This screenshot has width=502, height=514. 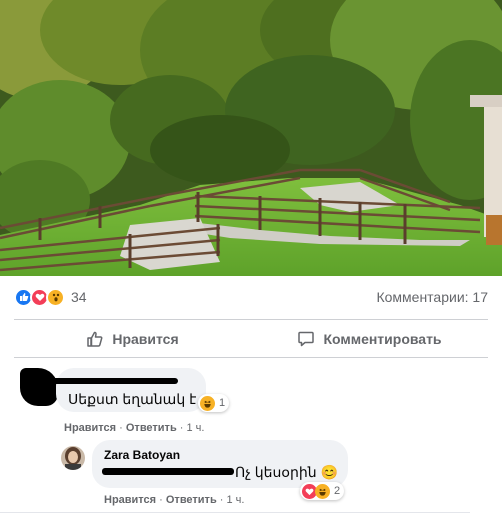 What do you see at coordinates (130, 500) in the screenshot?
I see `reply-like-link: Нравится` at bounding box center [130, 500].